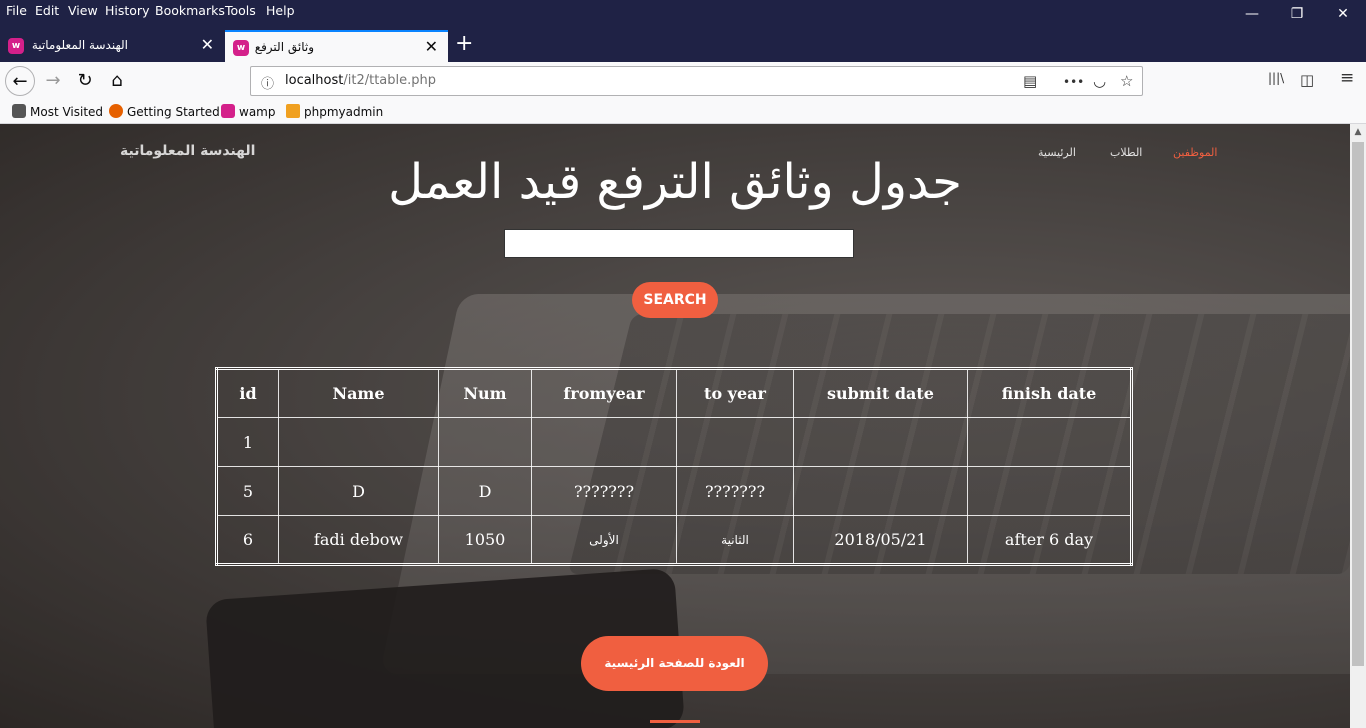 The image size is (1366, 728). What do you see at coordinates (1358, 404) in the screenshot?
I see `scrollbar-thumb` at bounding box center [1358, 404].